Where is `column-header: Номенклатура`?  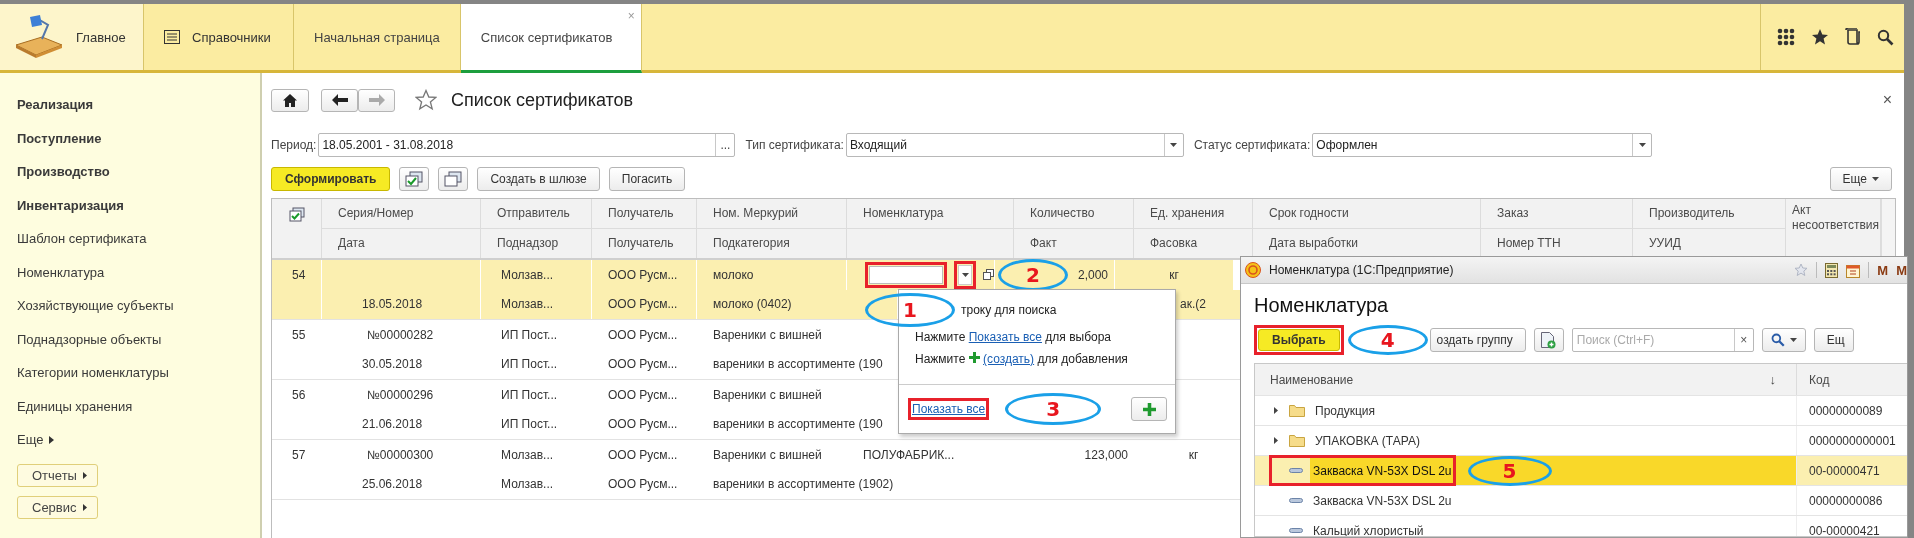 column-header: Номенклатура is located at coordinates (930, 214).